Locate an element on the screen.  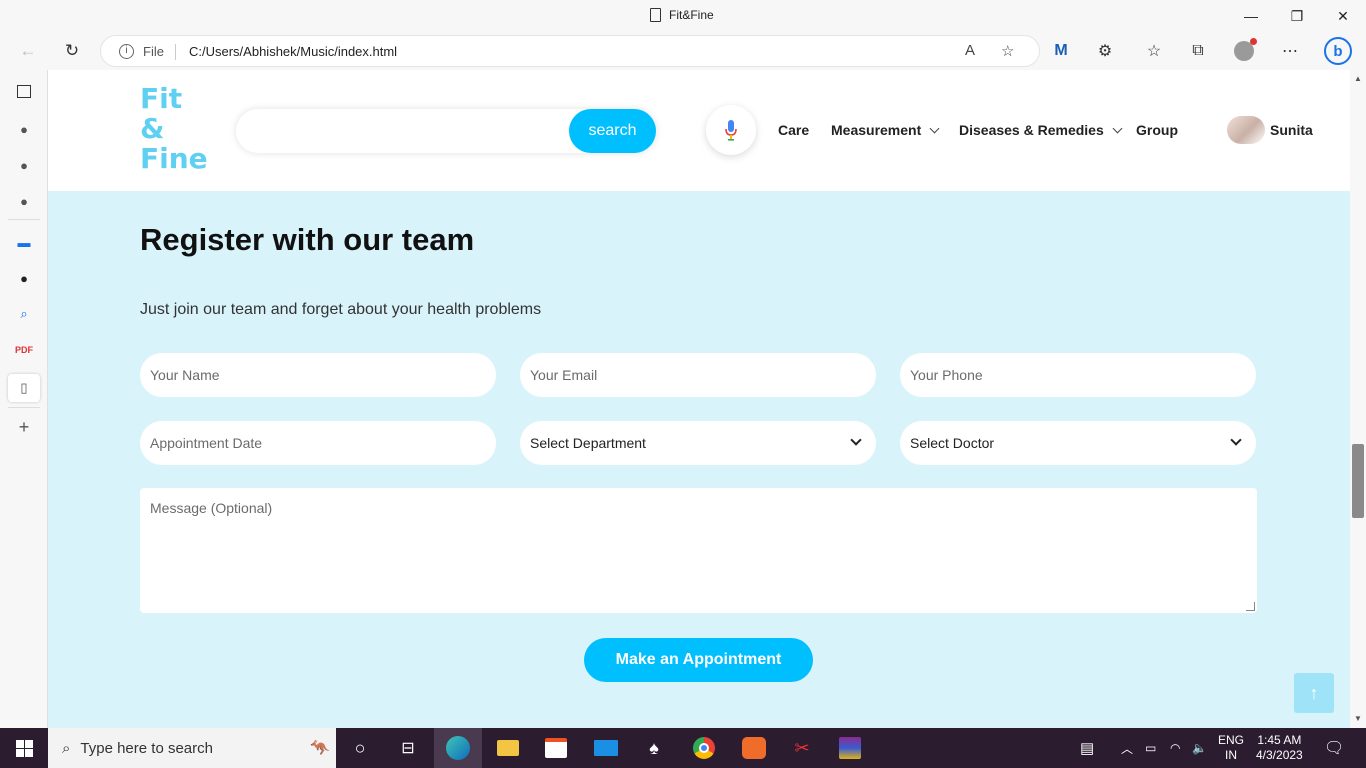
taskbar-search-input: ⌕ Type here to search 🦘 is located at coordinates (192, 748).